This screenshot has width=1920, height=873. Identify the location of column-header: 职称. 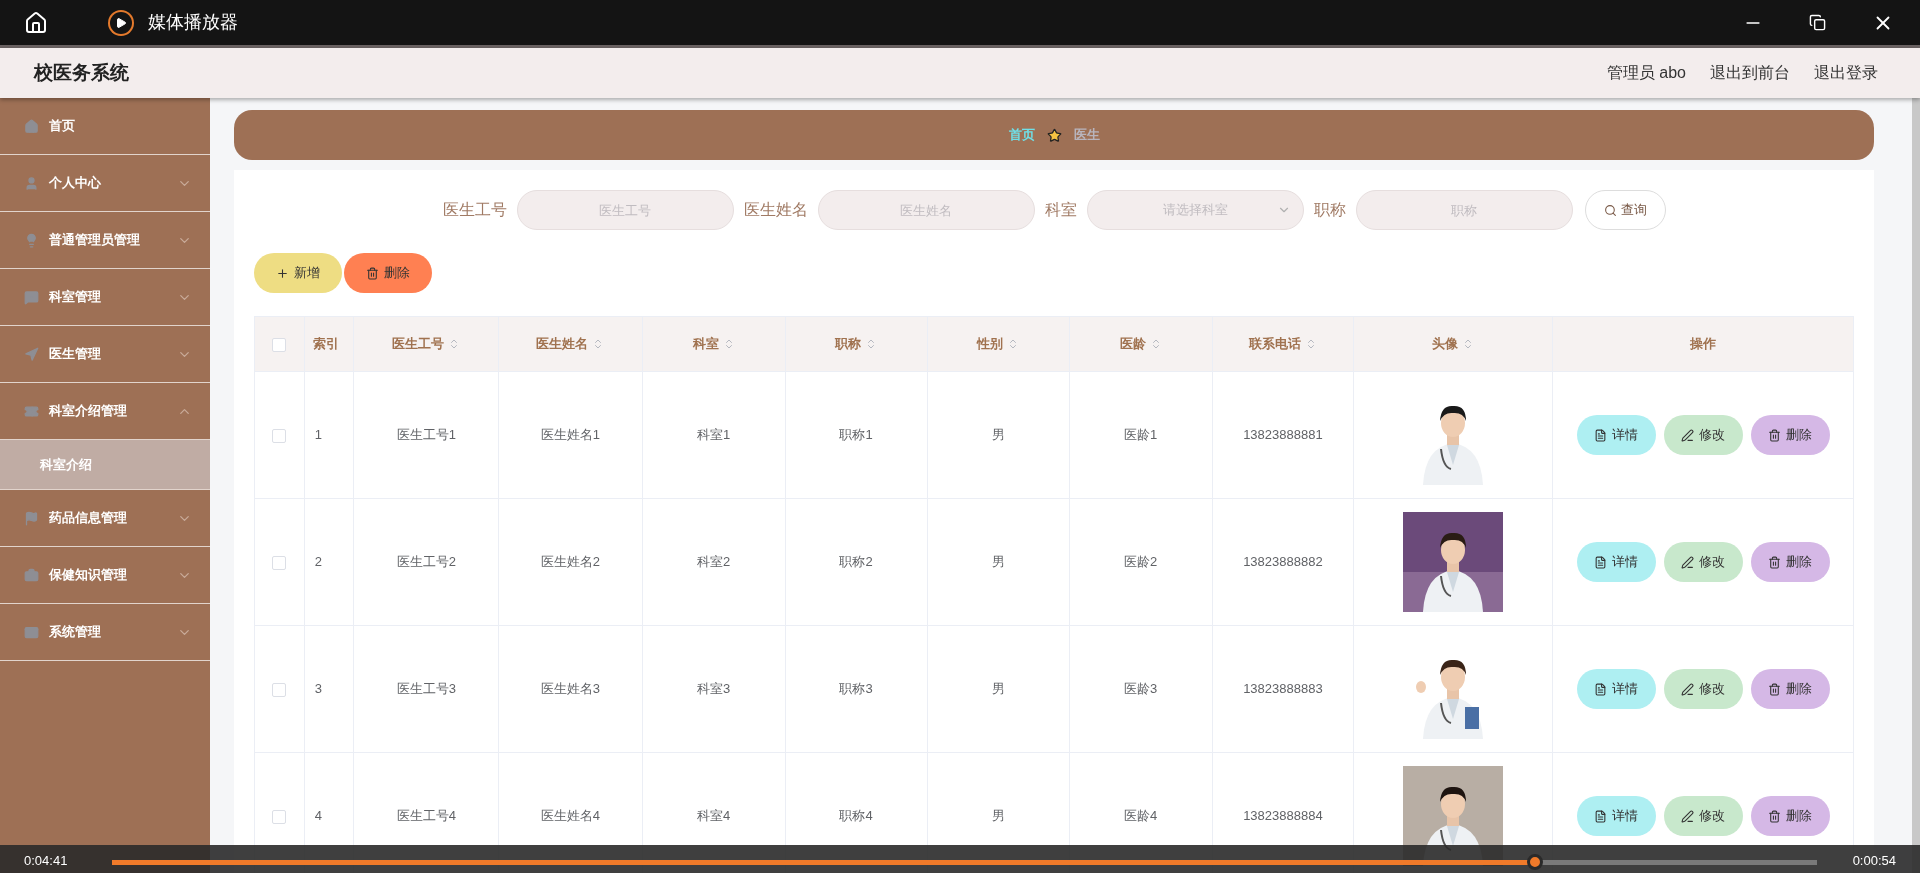
(856, 344).